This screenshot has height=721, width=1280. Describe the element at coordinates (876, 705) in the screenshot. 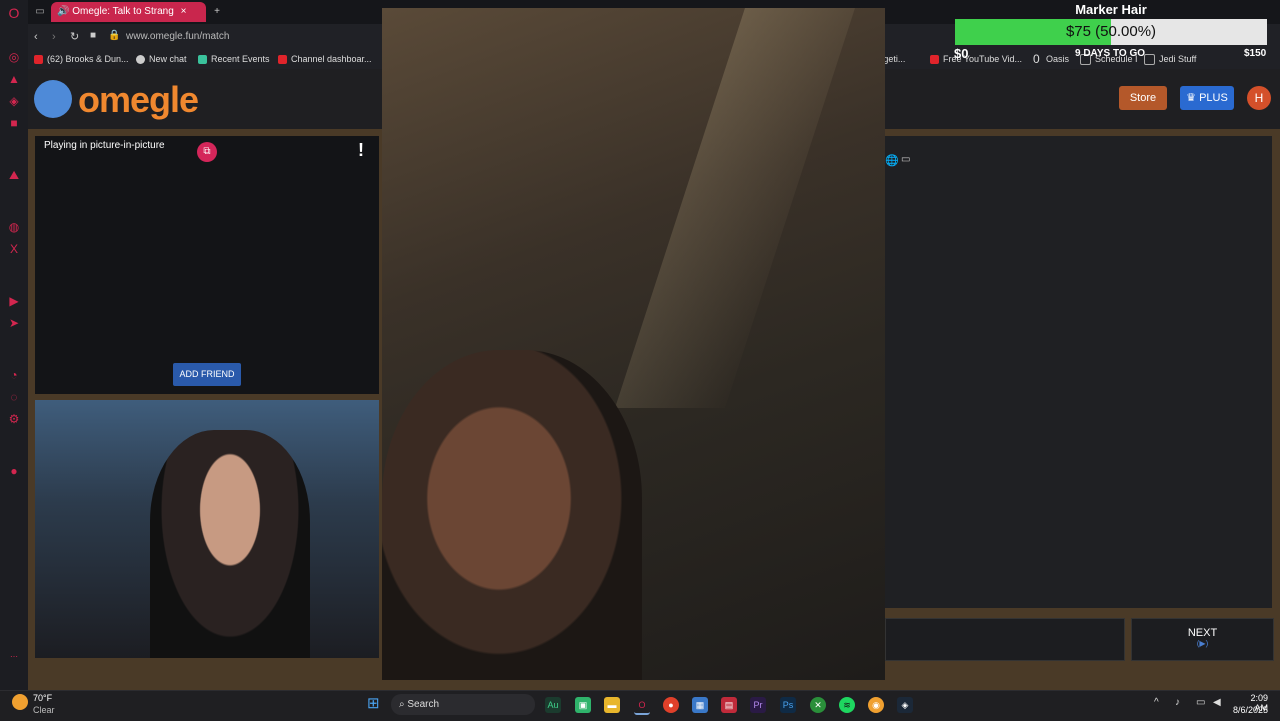

I see `discord-icon: ◉` at that location.